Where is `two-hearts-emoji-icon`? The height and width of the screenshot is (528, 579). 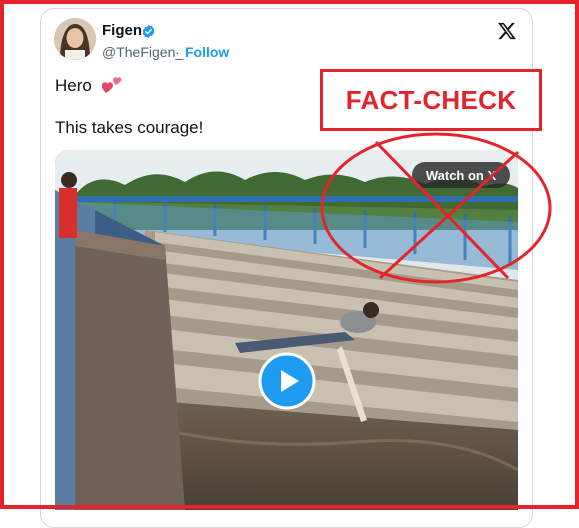 two-hearts-emoji-icon is located at coordinates (111, 85).